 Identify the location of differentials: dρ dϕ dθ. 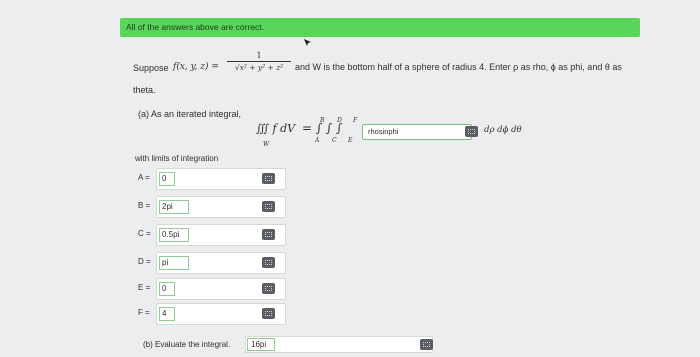
(503, 130).